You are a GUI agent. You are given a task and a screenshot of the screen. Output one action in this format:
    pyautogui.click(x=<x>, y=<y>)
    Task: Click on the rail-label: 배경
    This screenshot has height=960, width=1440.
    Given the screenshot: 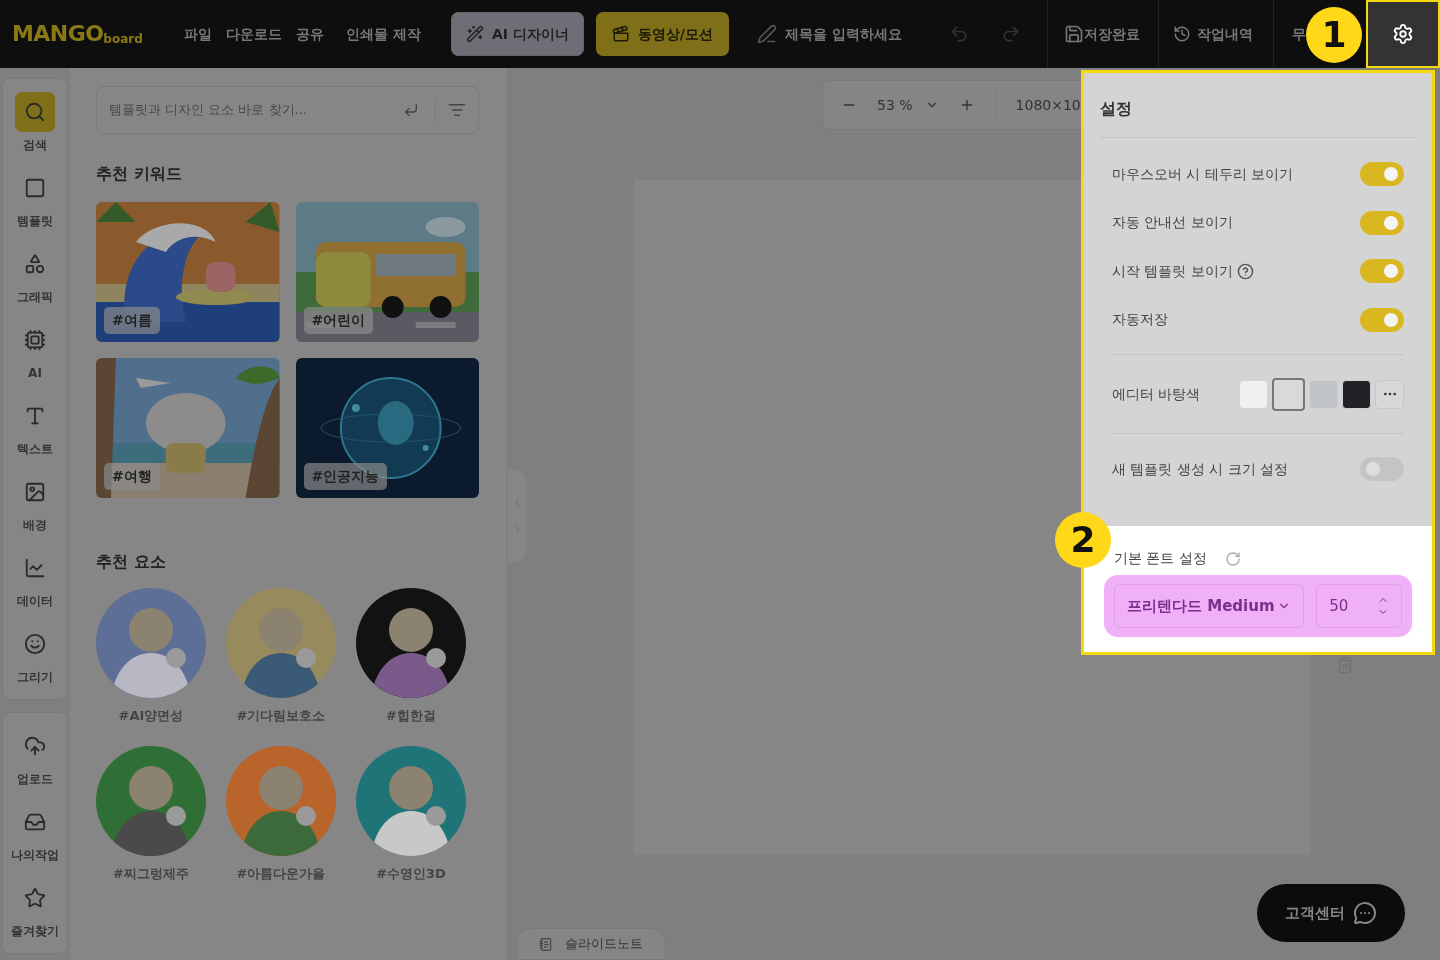 What is the action you would take?
    pyautogui.click(x=35, y=525)
    